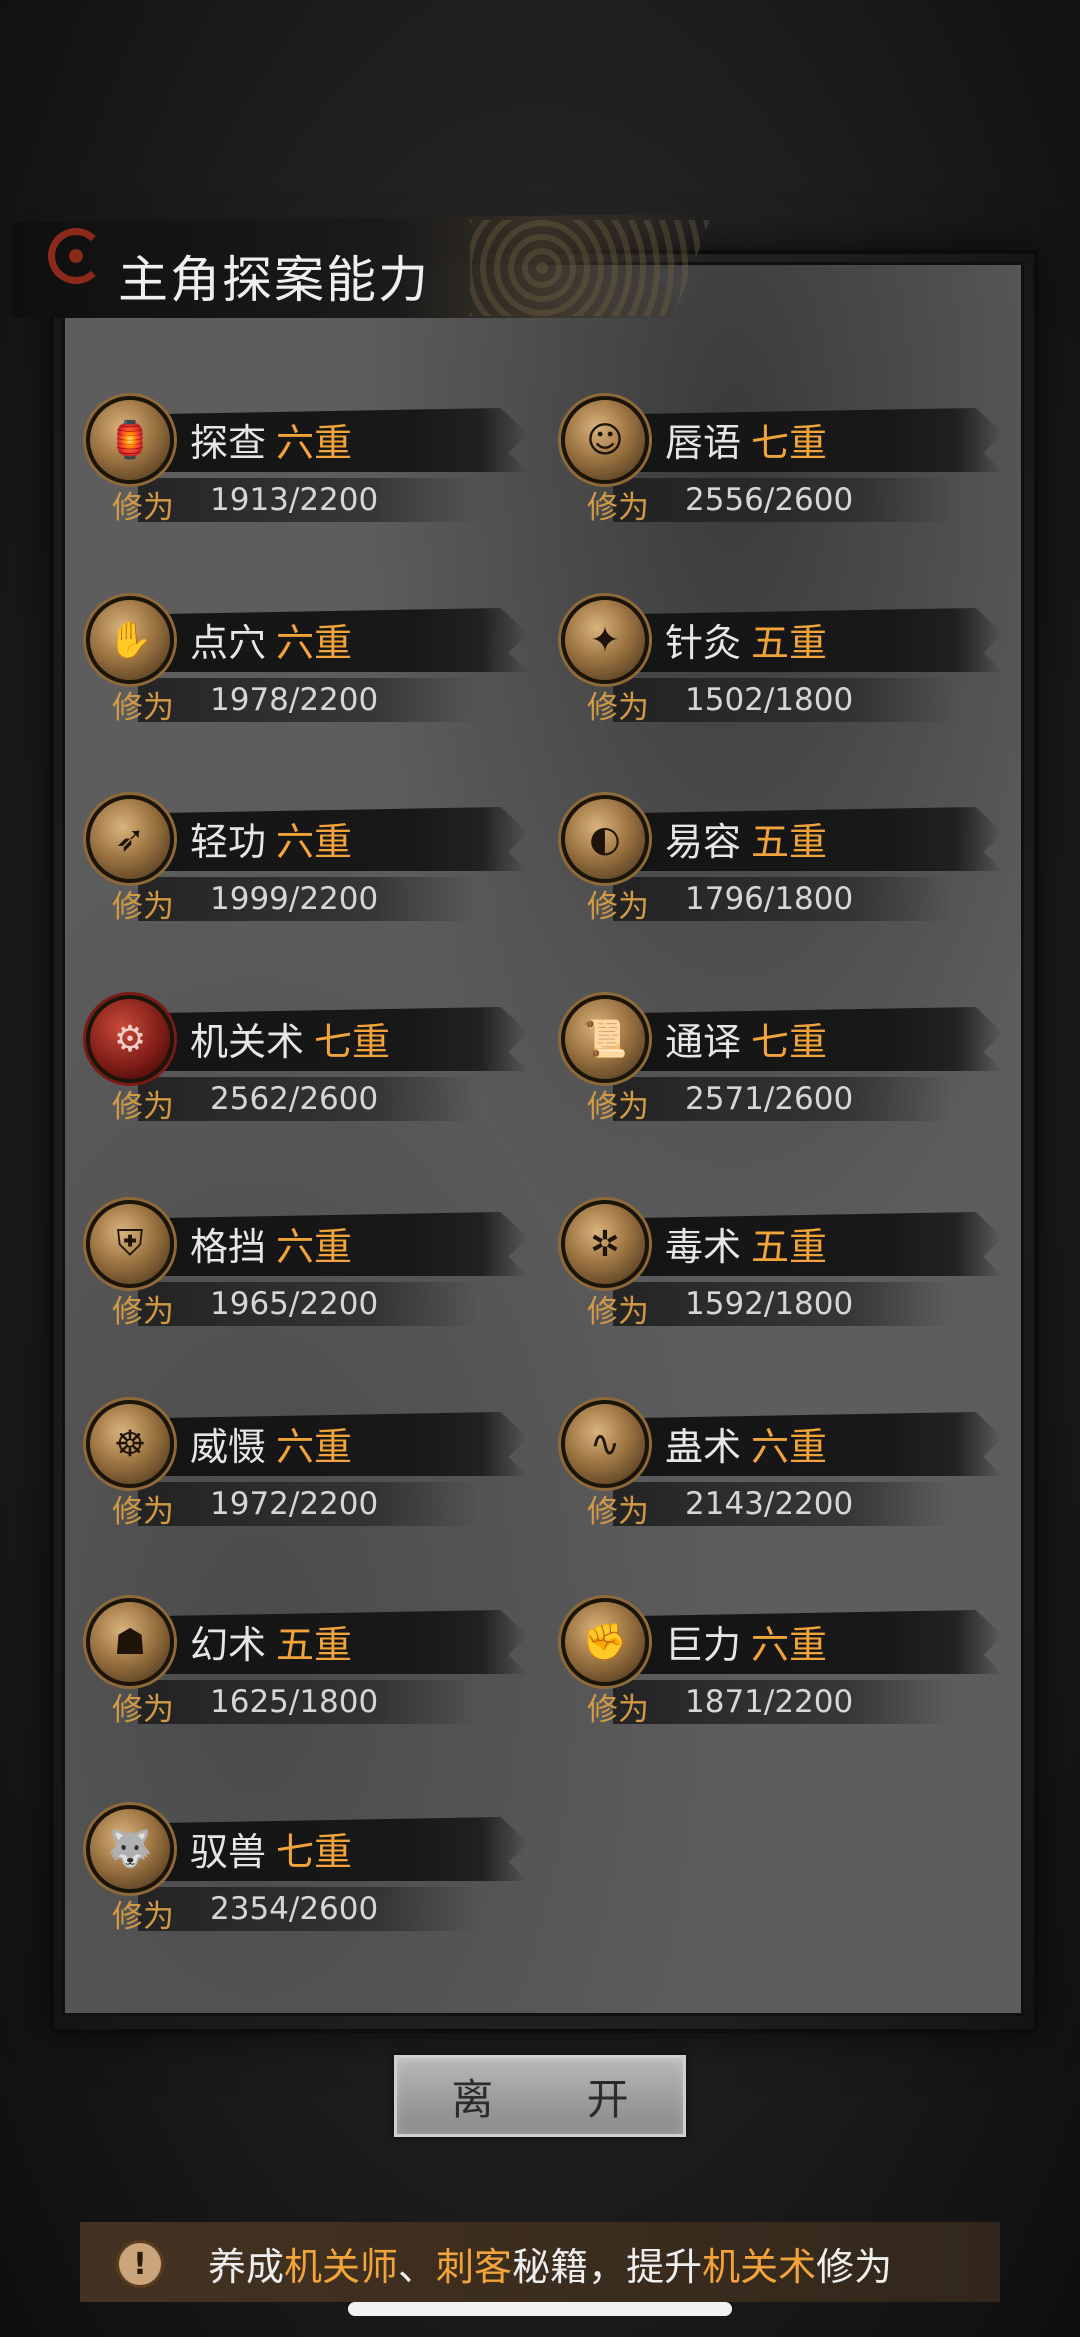  I want to click on tip-highlight-assassin: 刺客, so click(474, 2267).